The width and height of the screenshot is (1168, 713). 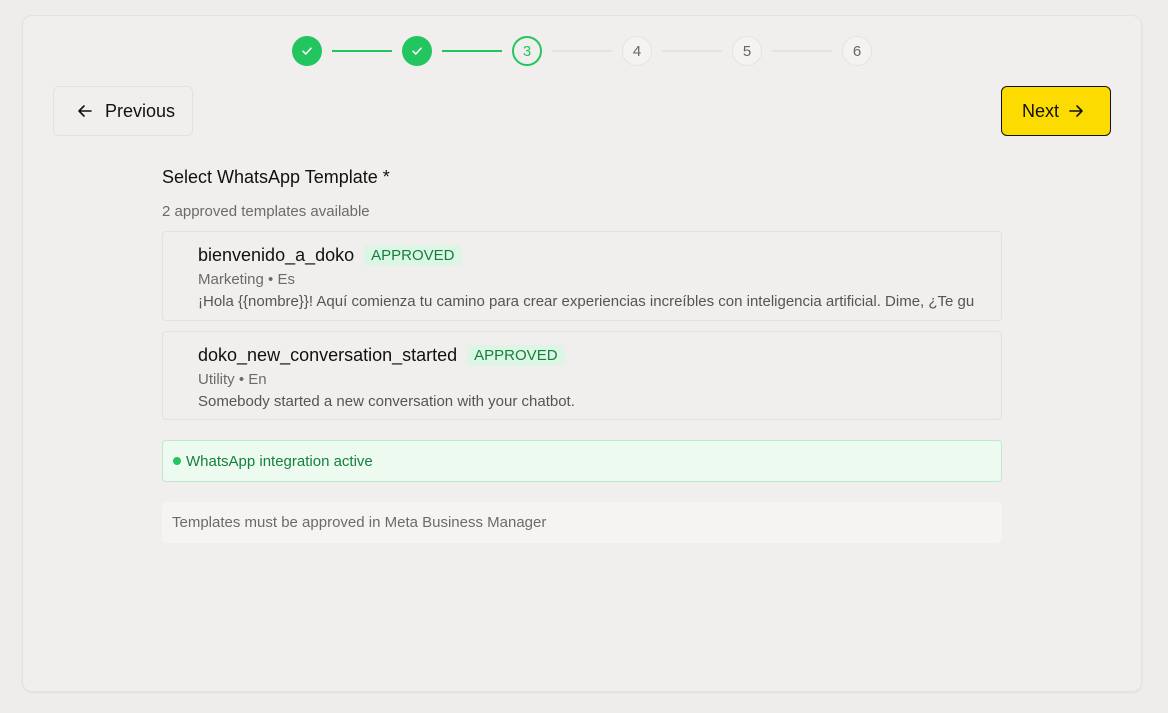 What do you see at coordinates (246, 279) in the screenshot?
I see `template-meta: Marketing • Es` at bounding box center [246, 279].